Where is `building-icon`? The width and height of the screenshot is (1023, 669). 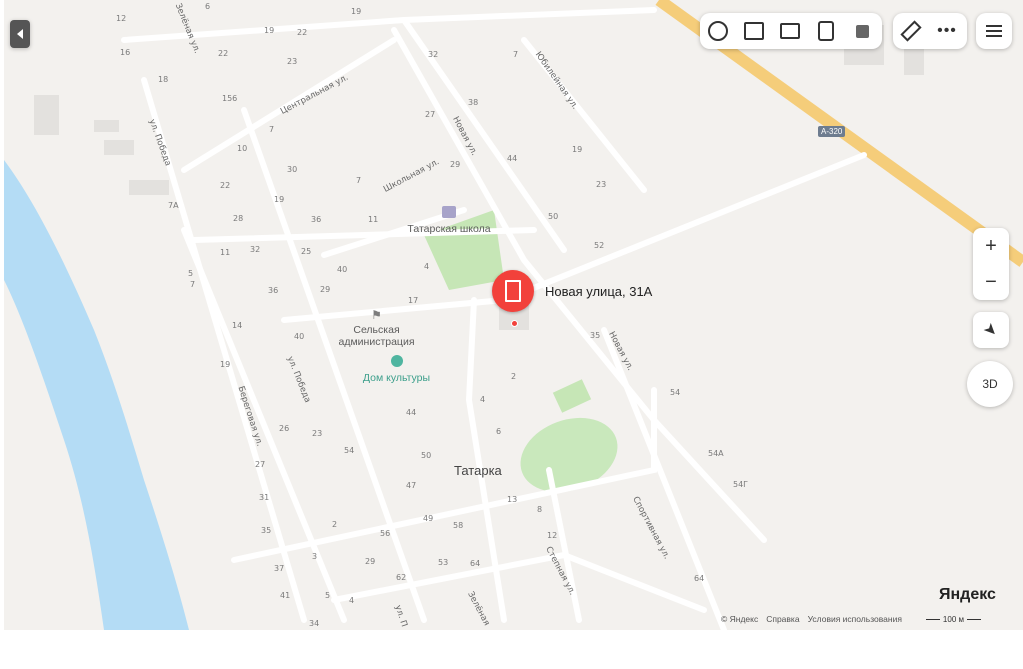 building-icon is located at coordinates (513, 291).